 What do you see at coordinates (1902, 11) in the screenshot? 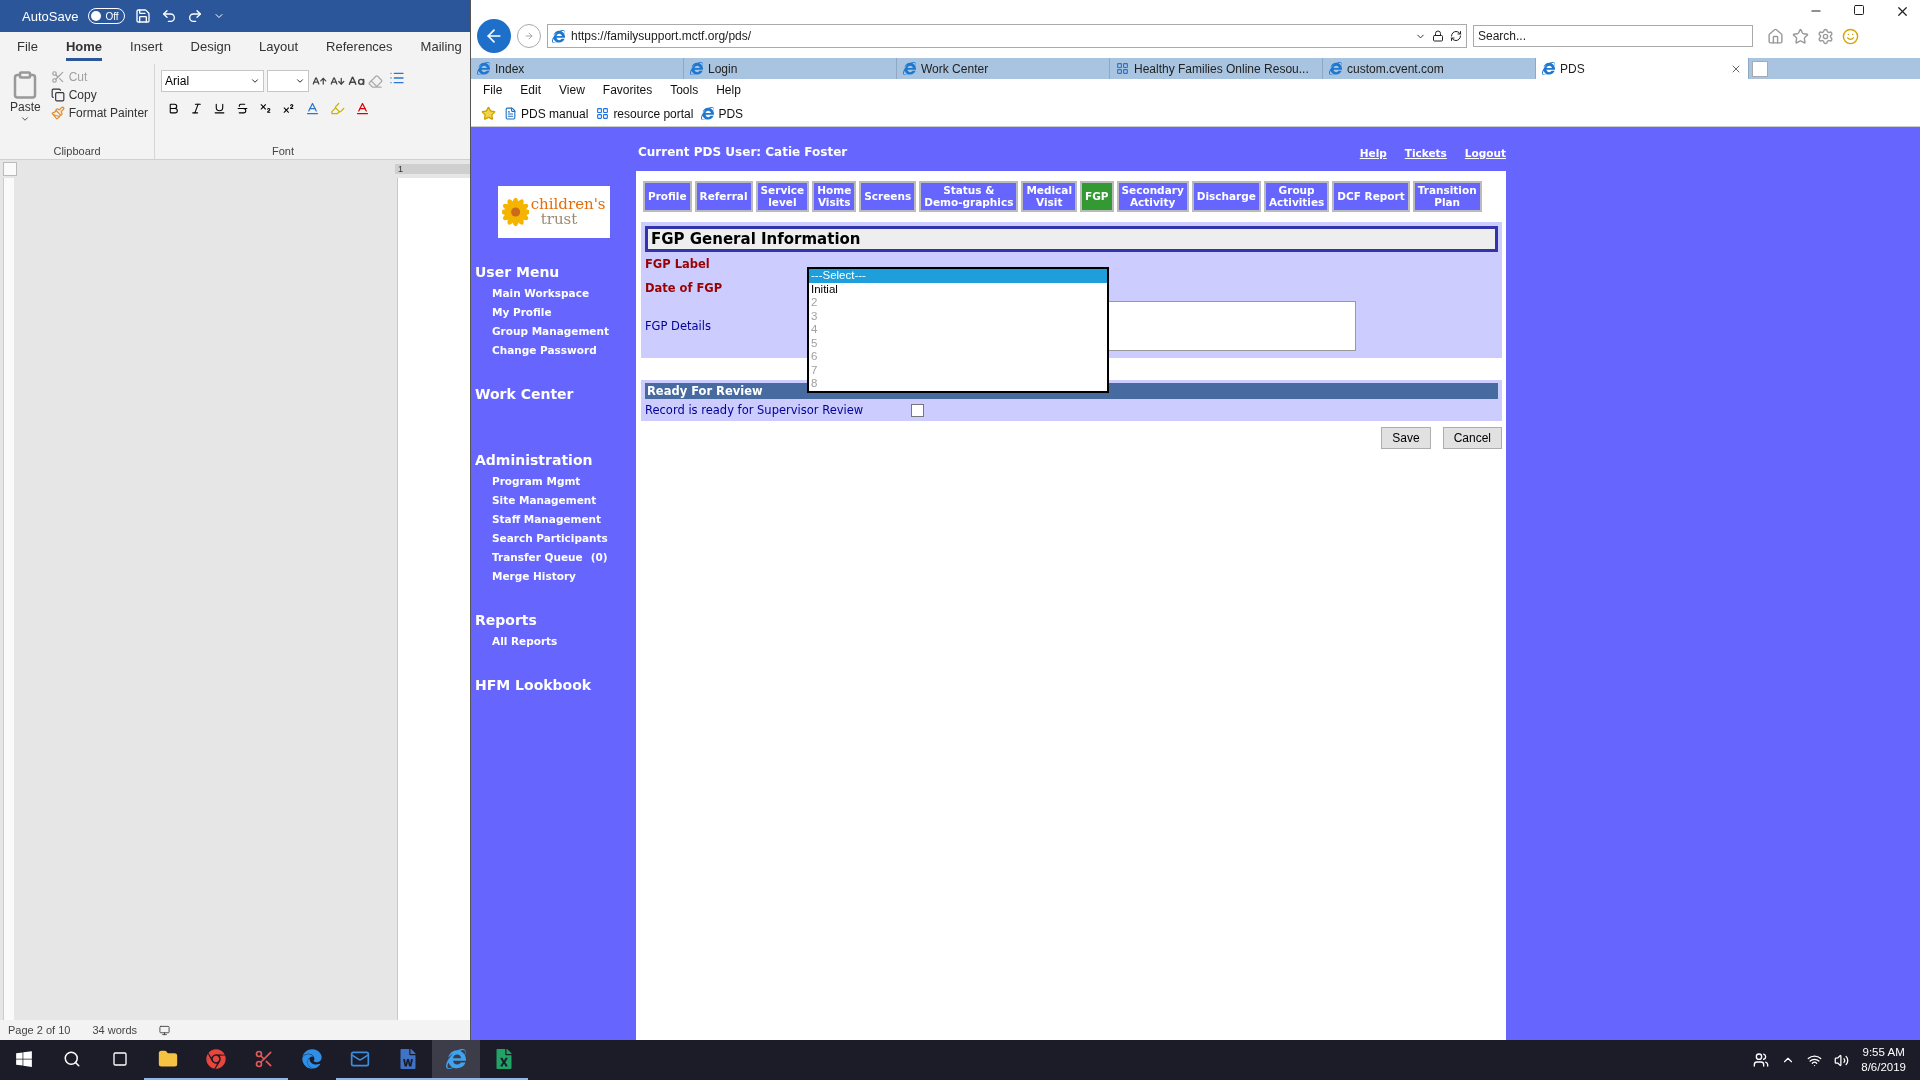
I see `close-icon` at bounding box center [1902, 11].